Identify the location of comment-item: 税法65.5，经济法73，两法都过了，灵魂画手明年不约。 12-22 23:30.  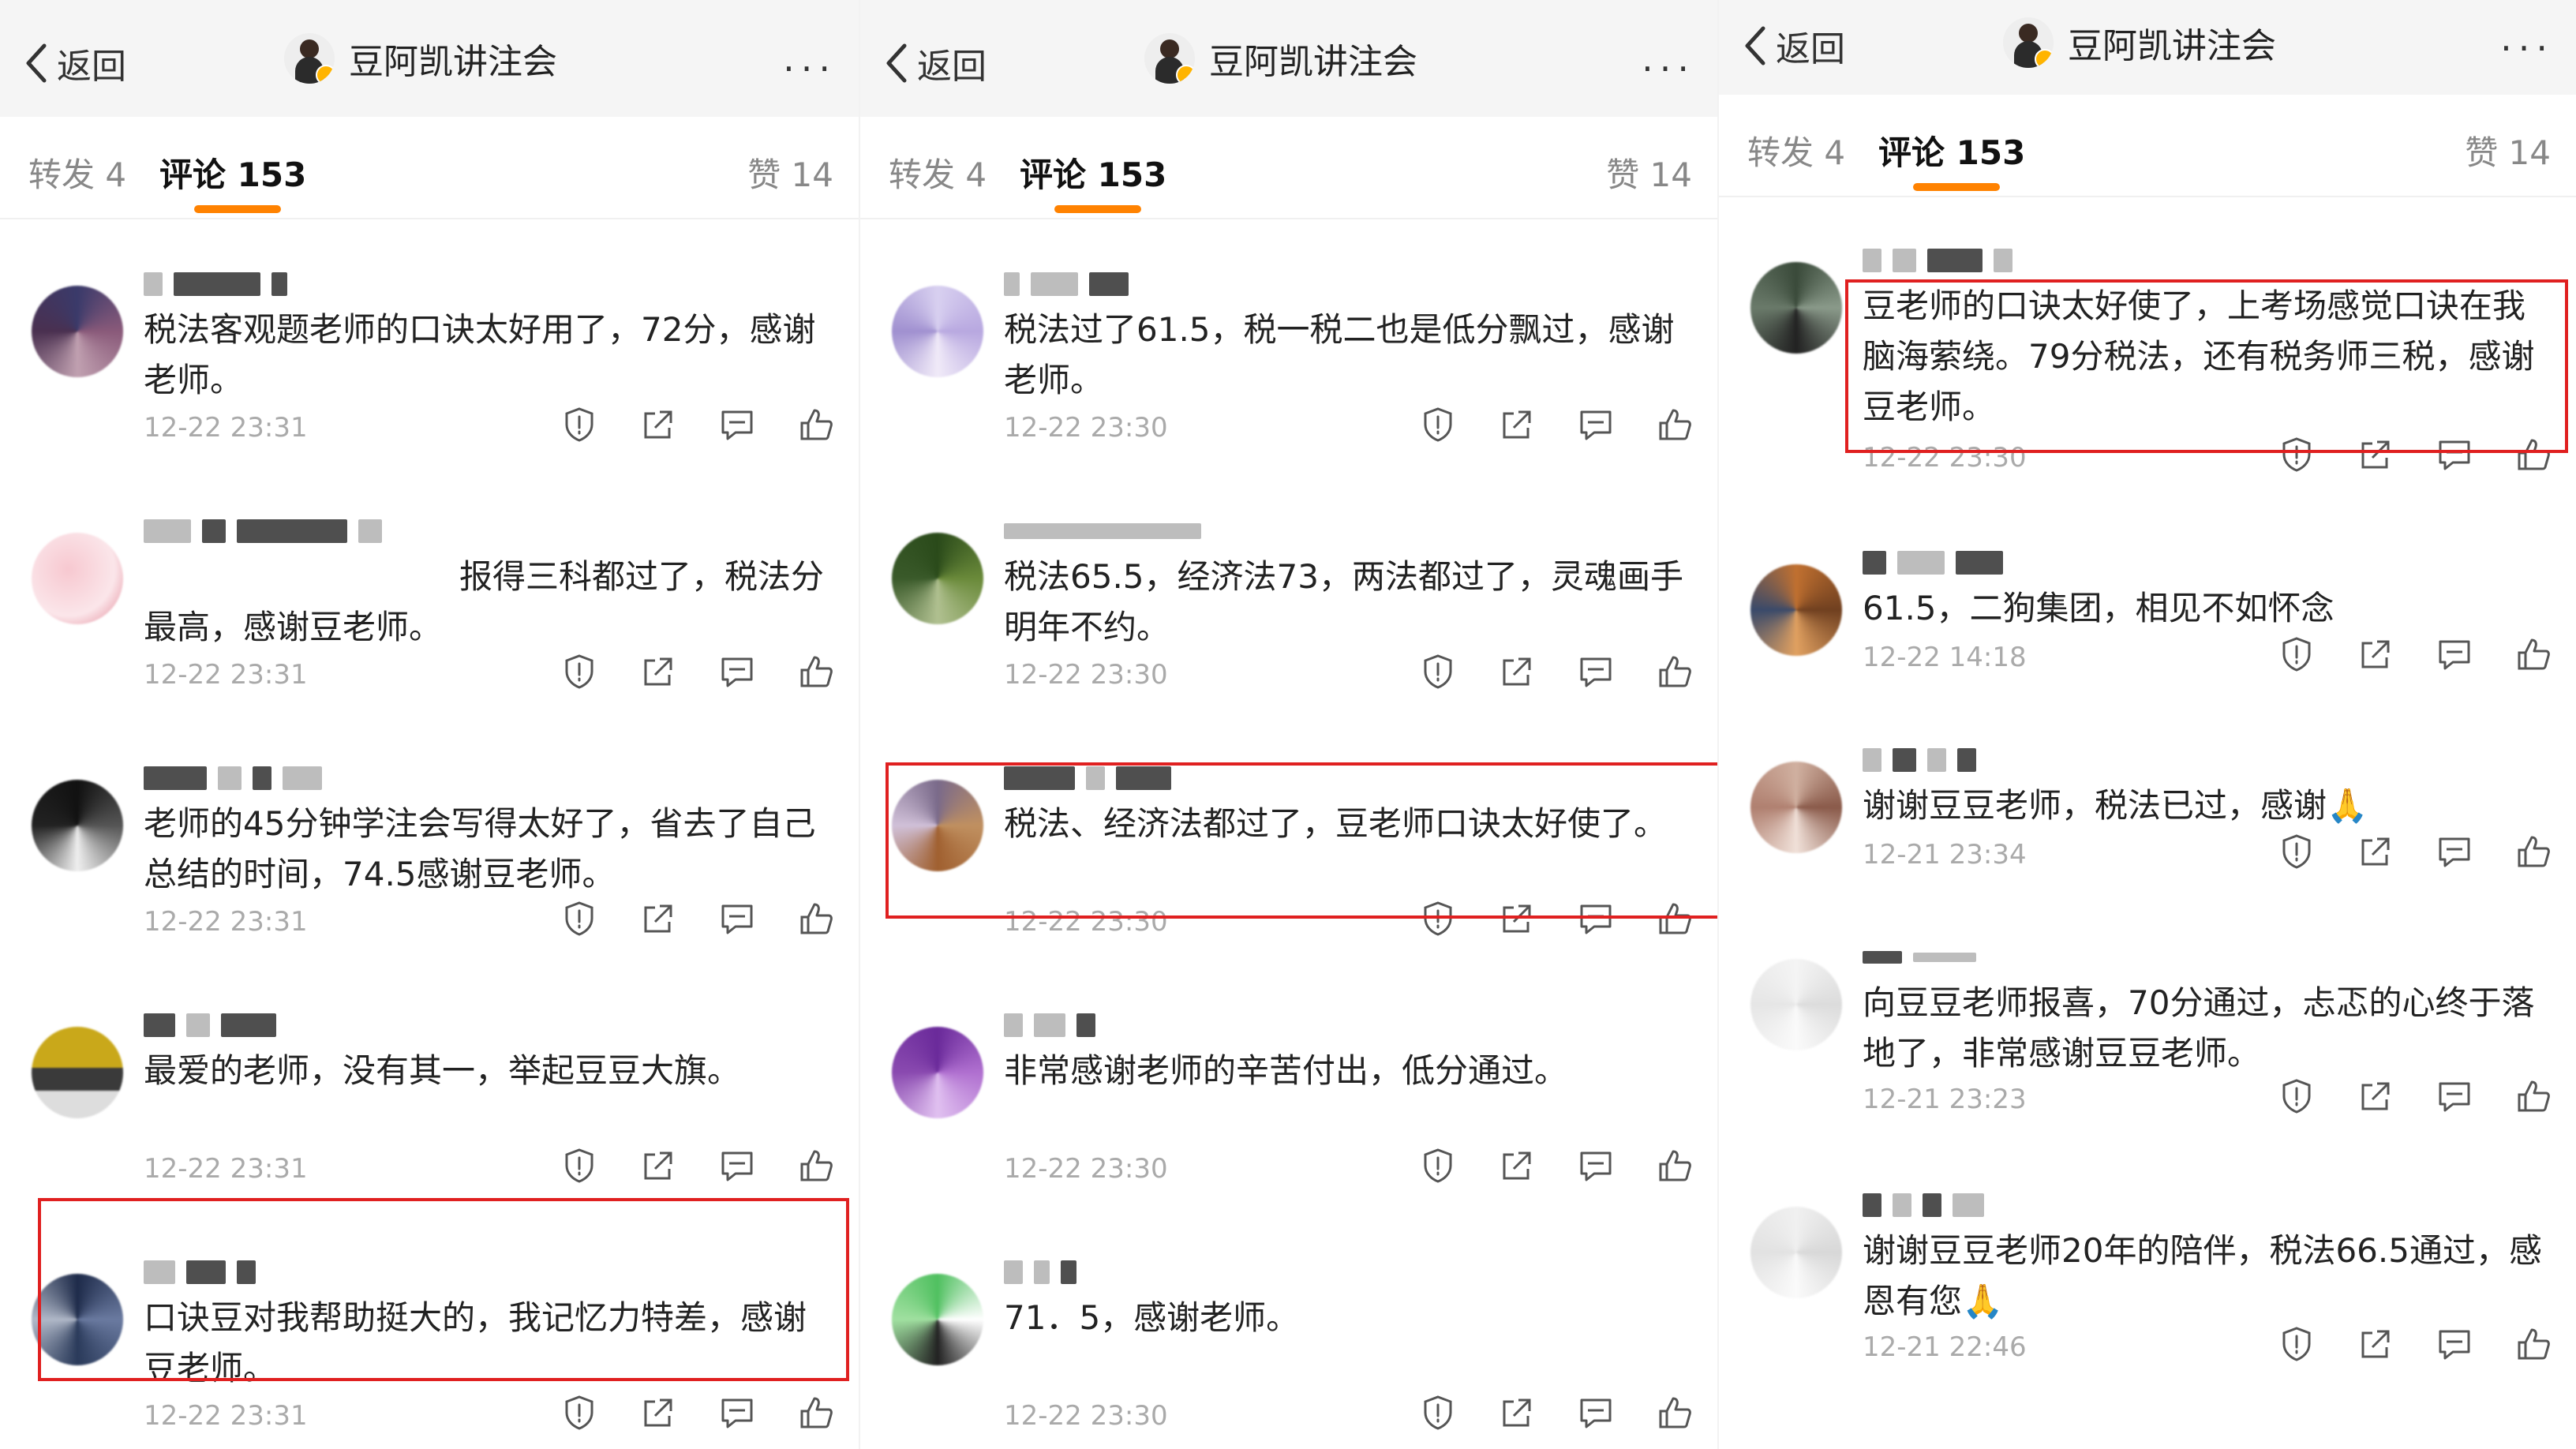
(1288, 599).